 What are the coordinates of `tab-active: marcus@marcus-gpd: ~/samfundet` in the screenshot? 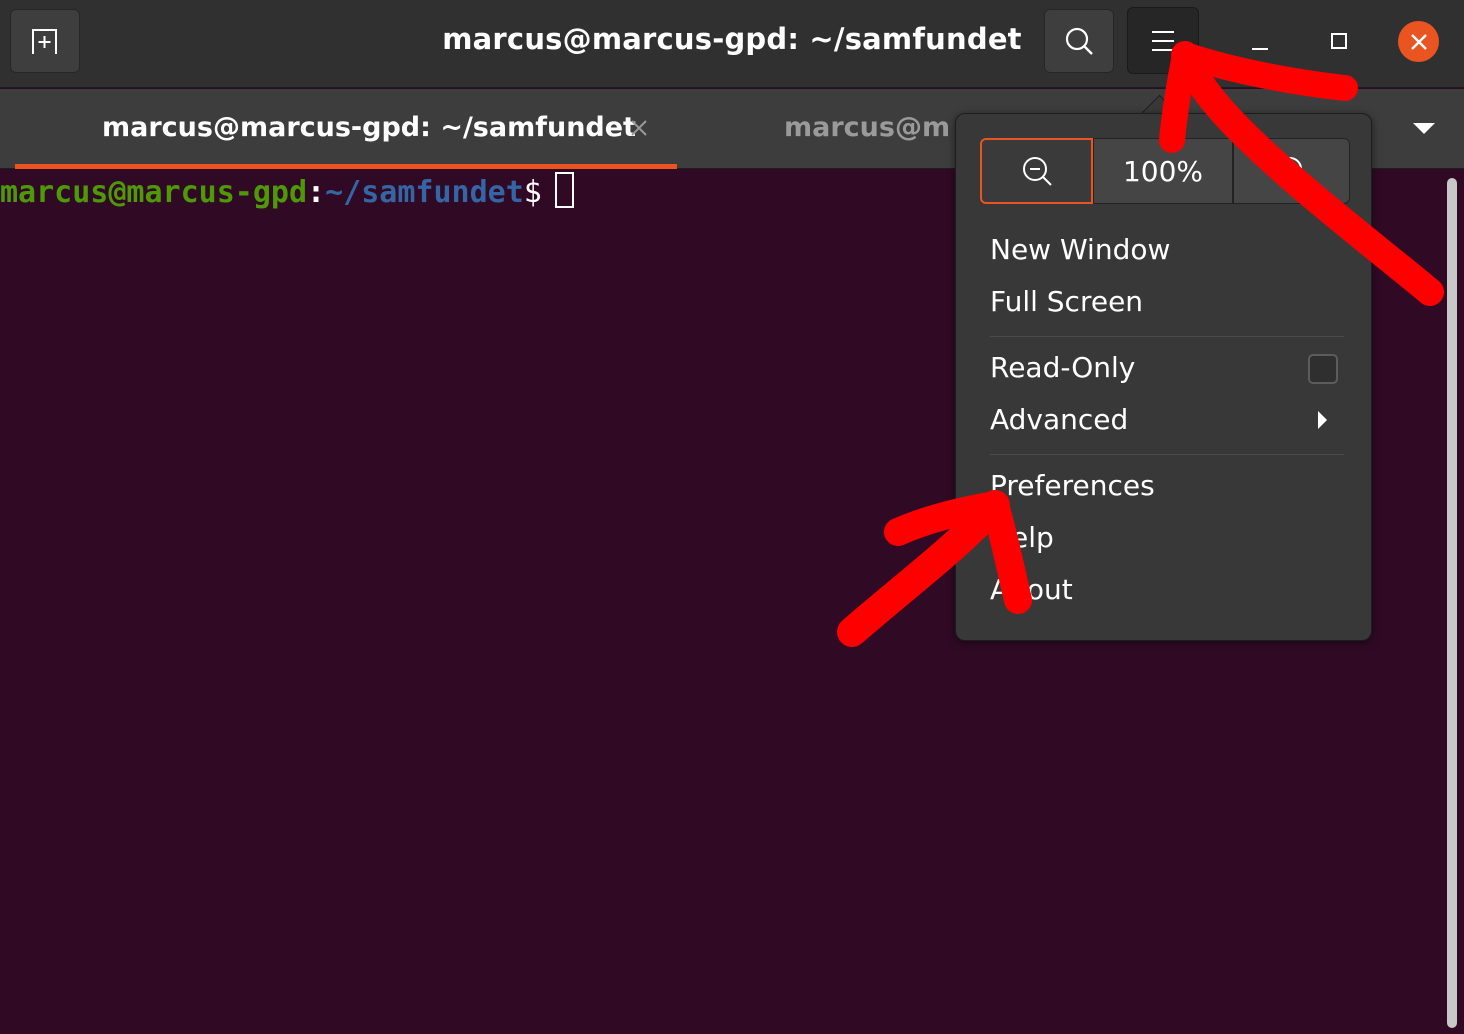 It's located at (346, 129).